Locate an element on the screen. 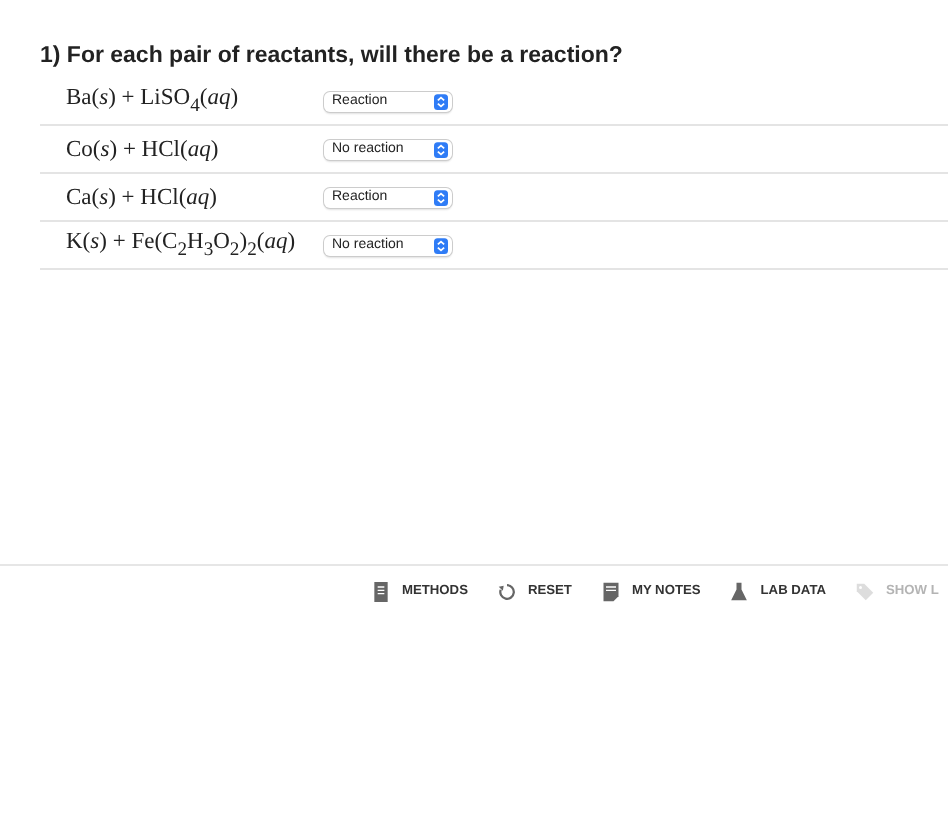 Image resolution: width=948 pixels, height=832 pixels. question-title: 1) For each pair of reactants, will there be a reaction? is located at coordinates (332, 56).